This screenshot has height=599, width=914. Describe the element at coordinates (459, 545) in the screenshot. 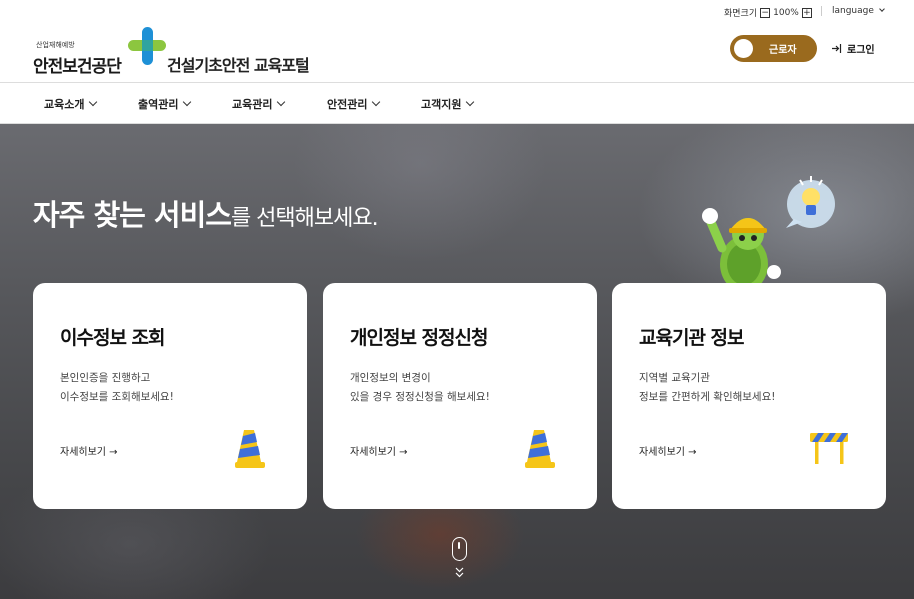

I see `scroll-dot` at that location.